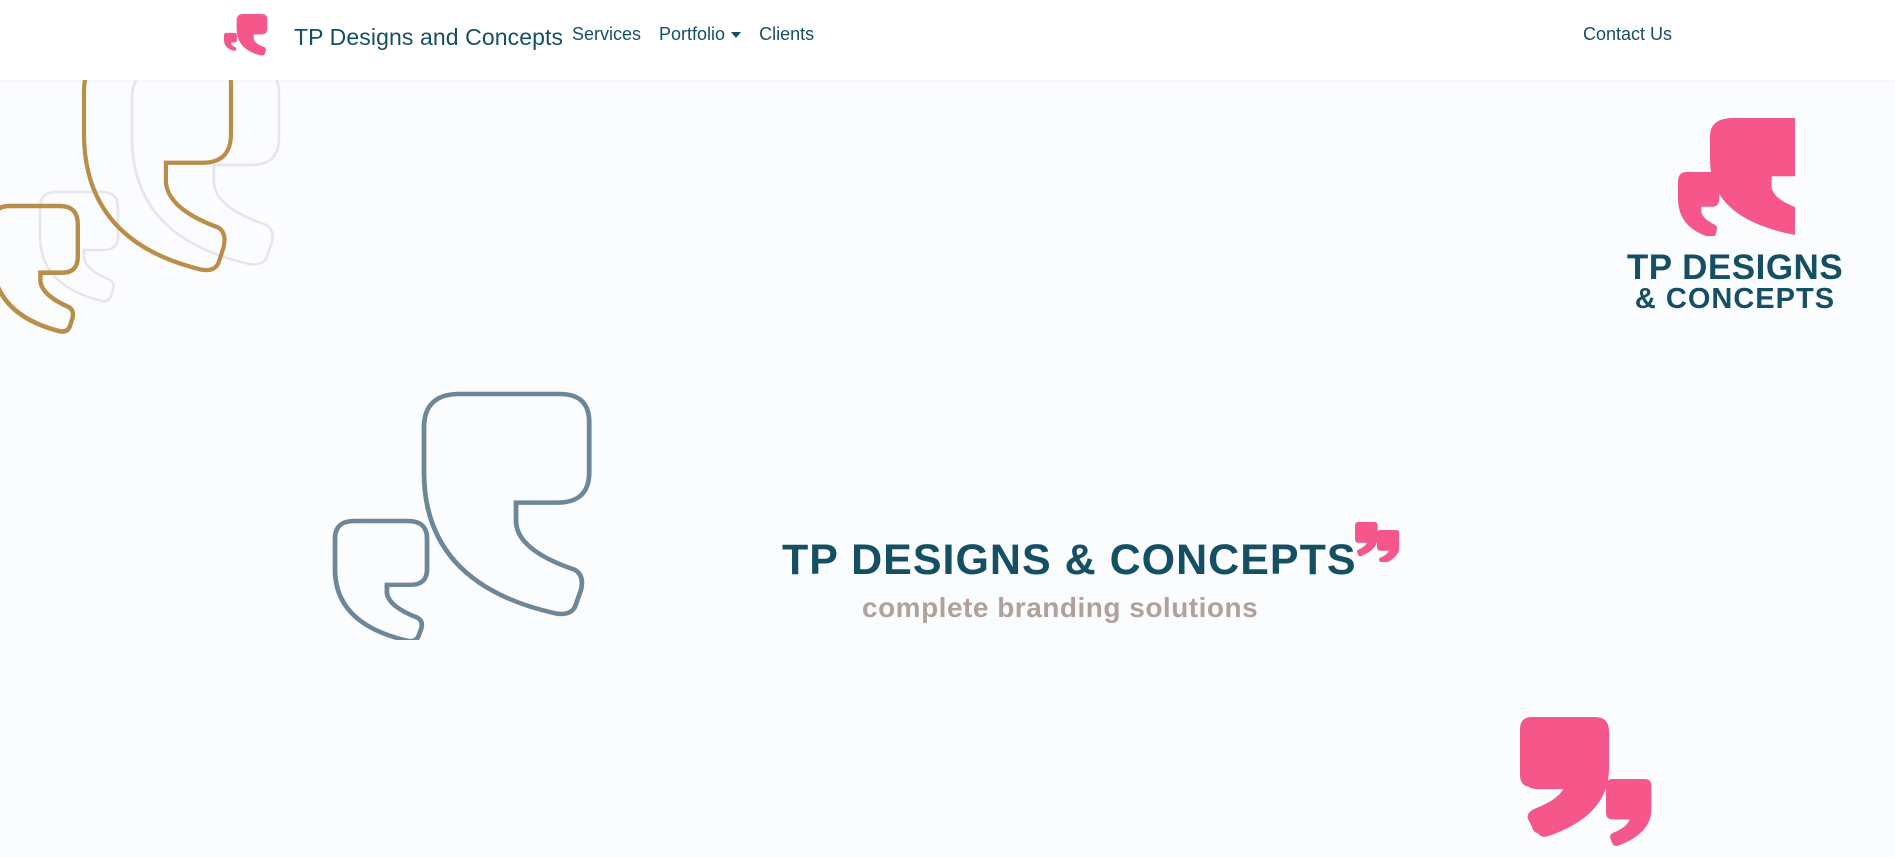 This screenshot has width=1895, height=857. What do you see at coordinates (1069, 560) in the screenshot?
I see `hero-title: TP DESIGNS & CONCEPTS` at bounding box center [1069, 560].